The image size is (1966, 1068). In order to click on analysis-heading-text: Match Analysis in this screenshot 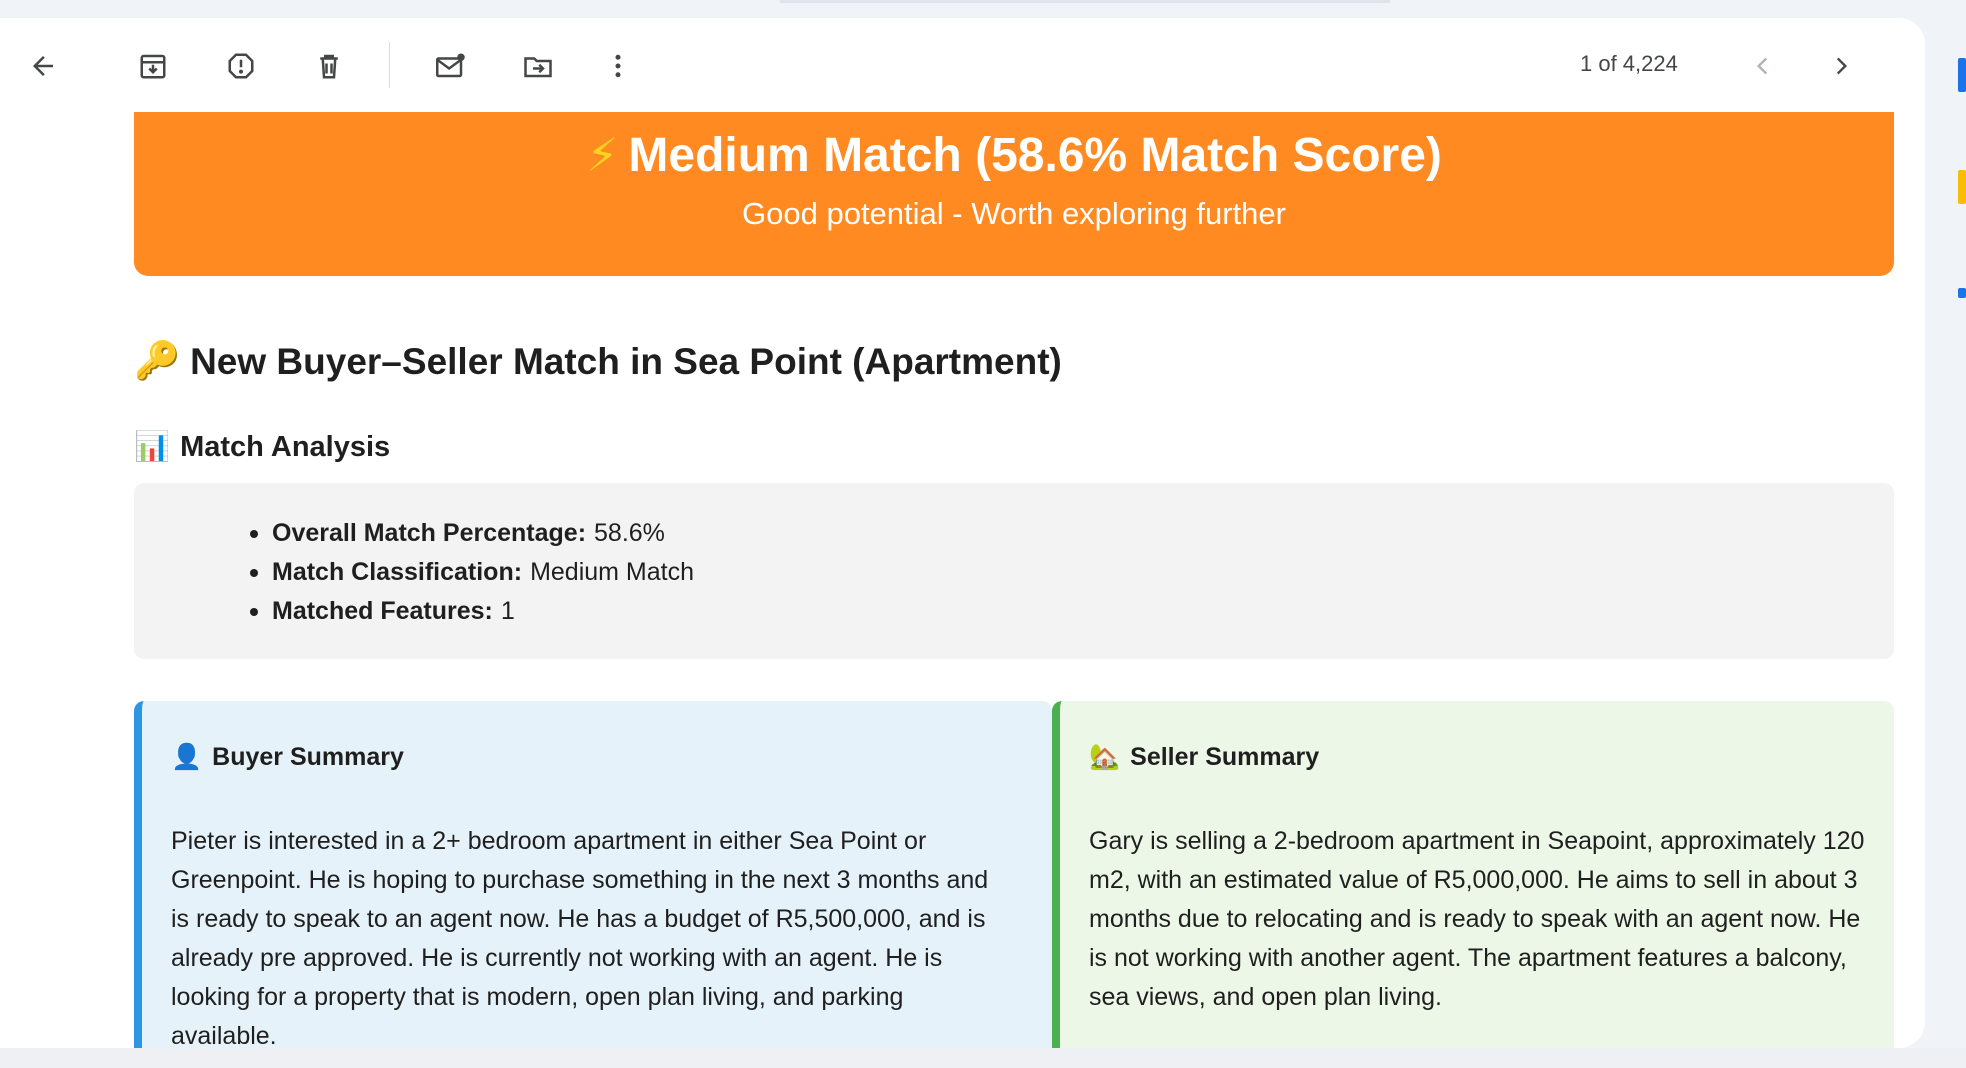, I will do `click(285, 446)`.